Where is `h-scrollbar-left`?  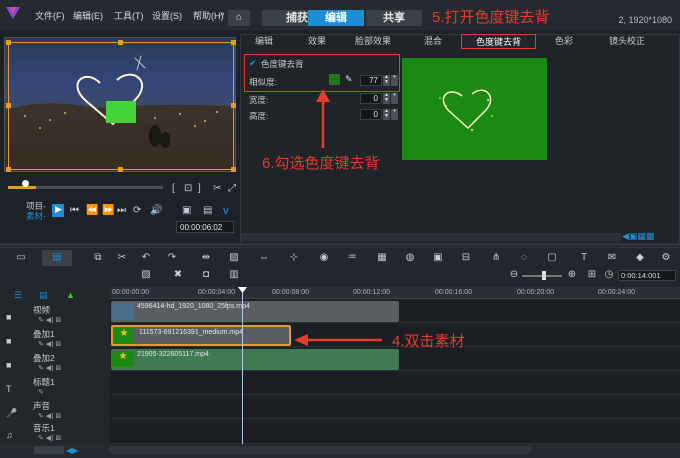 h-scrollbar-left is located at coordinates (49, 450).